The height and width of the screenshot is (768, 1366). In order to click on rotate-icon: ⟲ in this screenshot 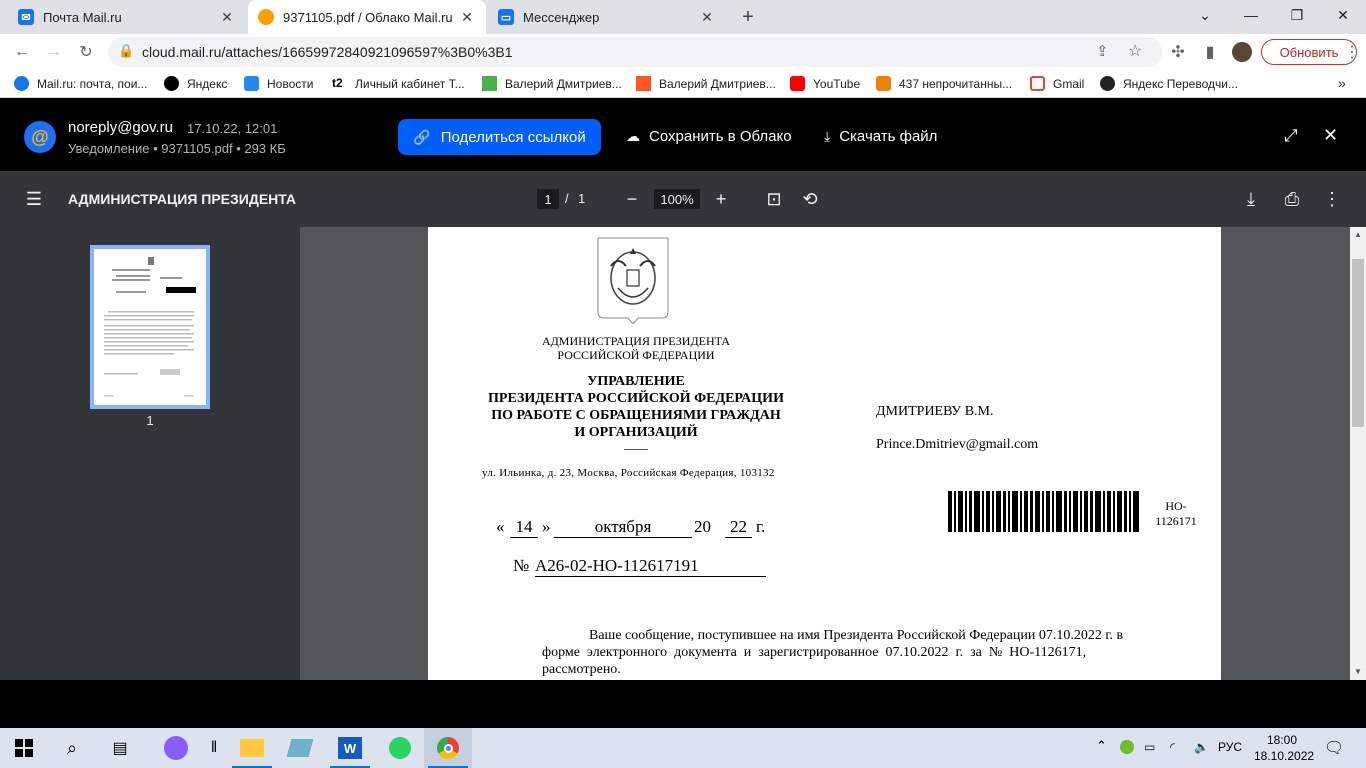, I will do `click(810, 199)`.